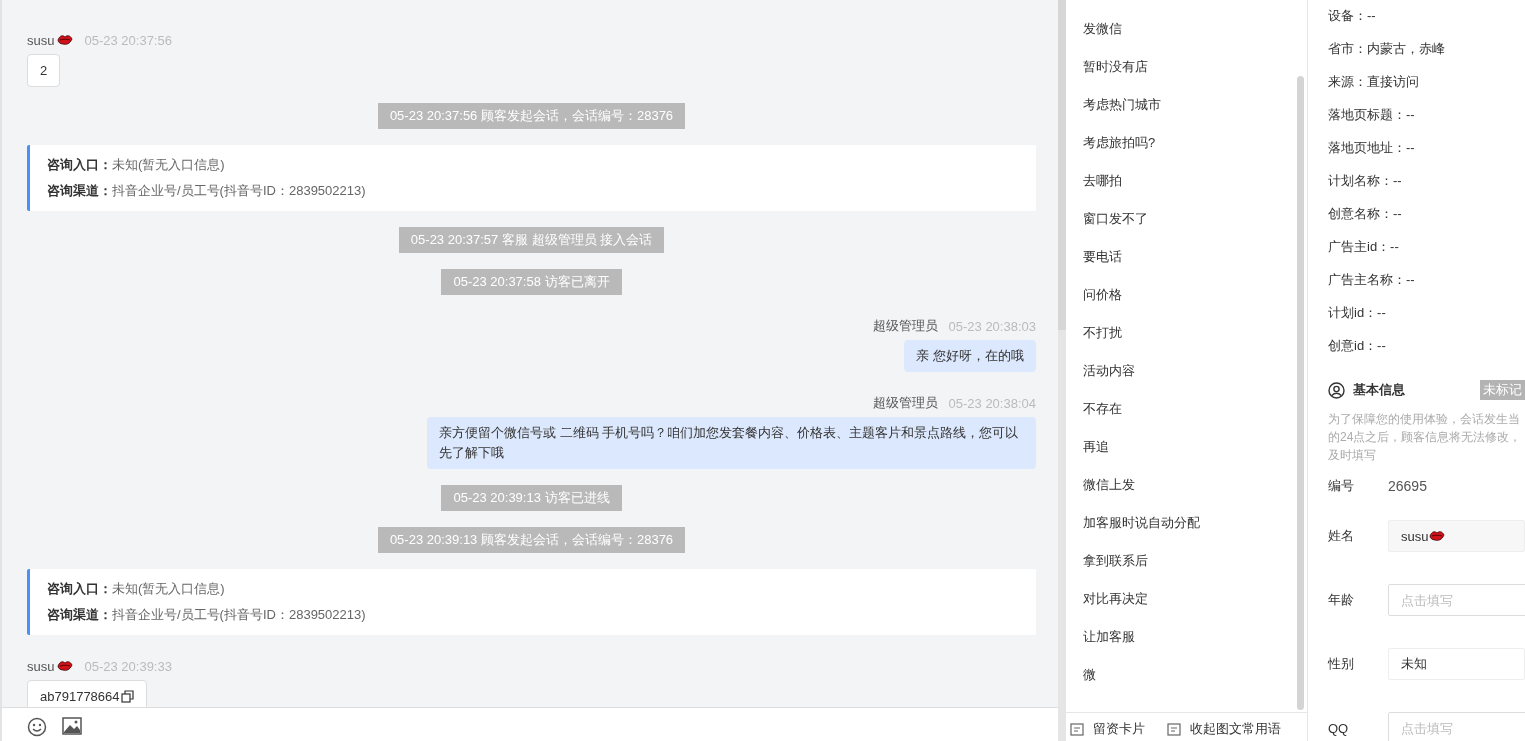  What do you see at coordinates (87, 693) in the screenshot?
I see `message-bubble: ab791778664` at bounding box center [87, 693].